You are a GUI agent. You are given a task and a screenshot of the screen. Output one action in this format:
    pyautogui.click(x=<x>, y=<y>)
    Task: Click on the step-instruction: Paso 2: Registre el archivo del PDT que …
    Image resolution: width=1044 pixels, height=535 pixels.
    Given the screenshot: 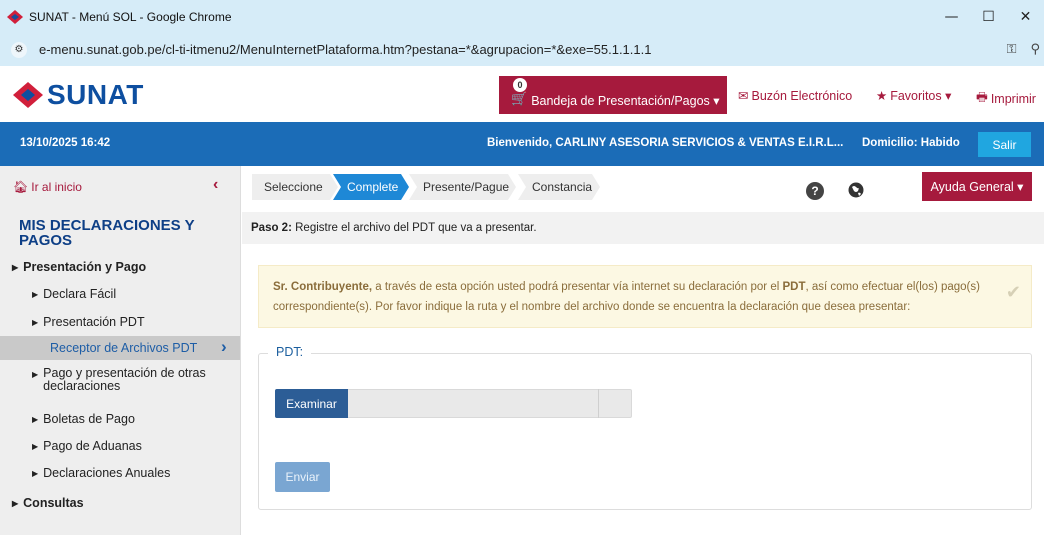 What is the action you would take?
    pyautogui.click(x=643, y=228)
    